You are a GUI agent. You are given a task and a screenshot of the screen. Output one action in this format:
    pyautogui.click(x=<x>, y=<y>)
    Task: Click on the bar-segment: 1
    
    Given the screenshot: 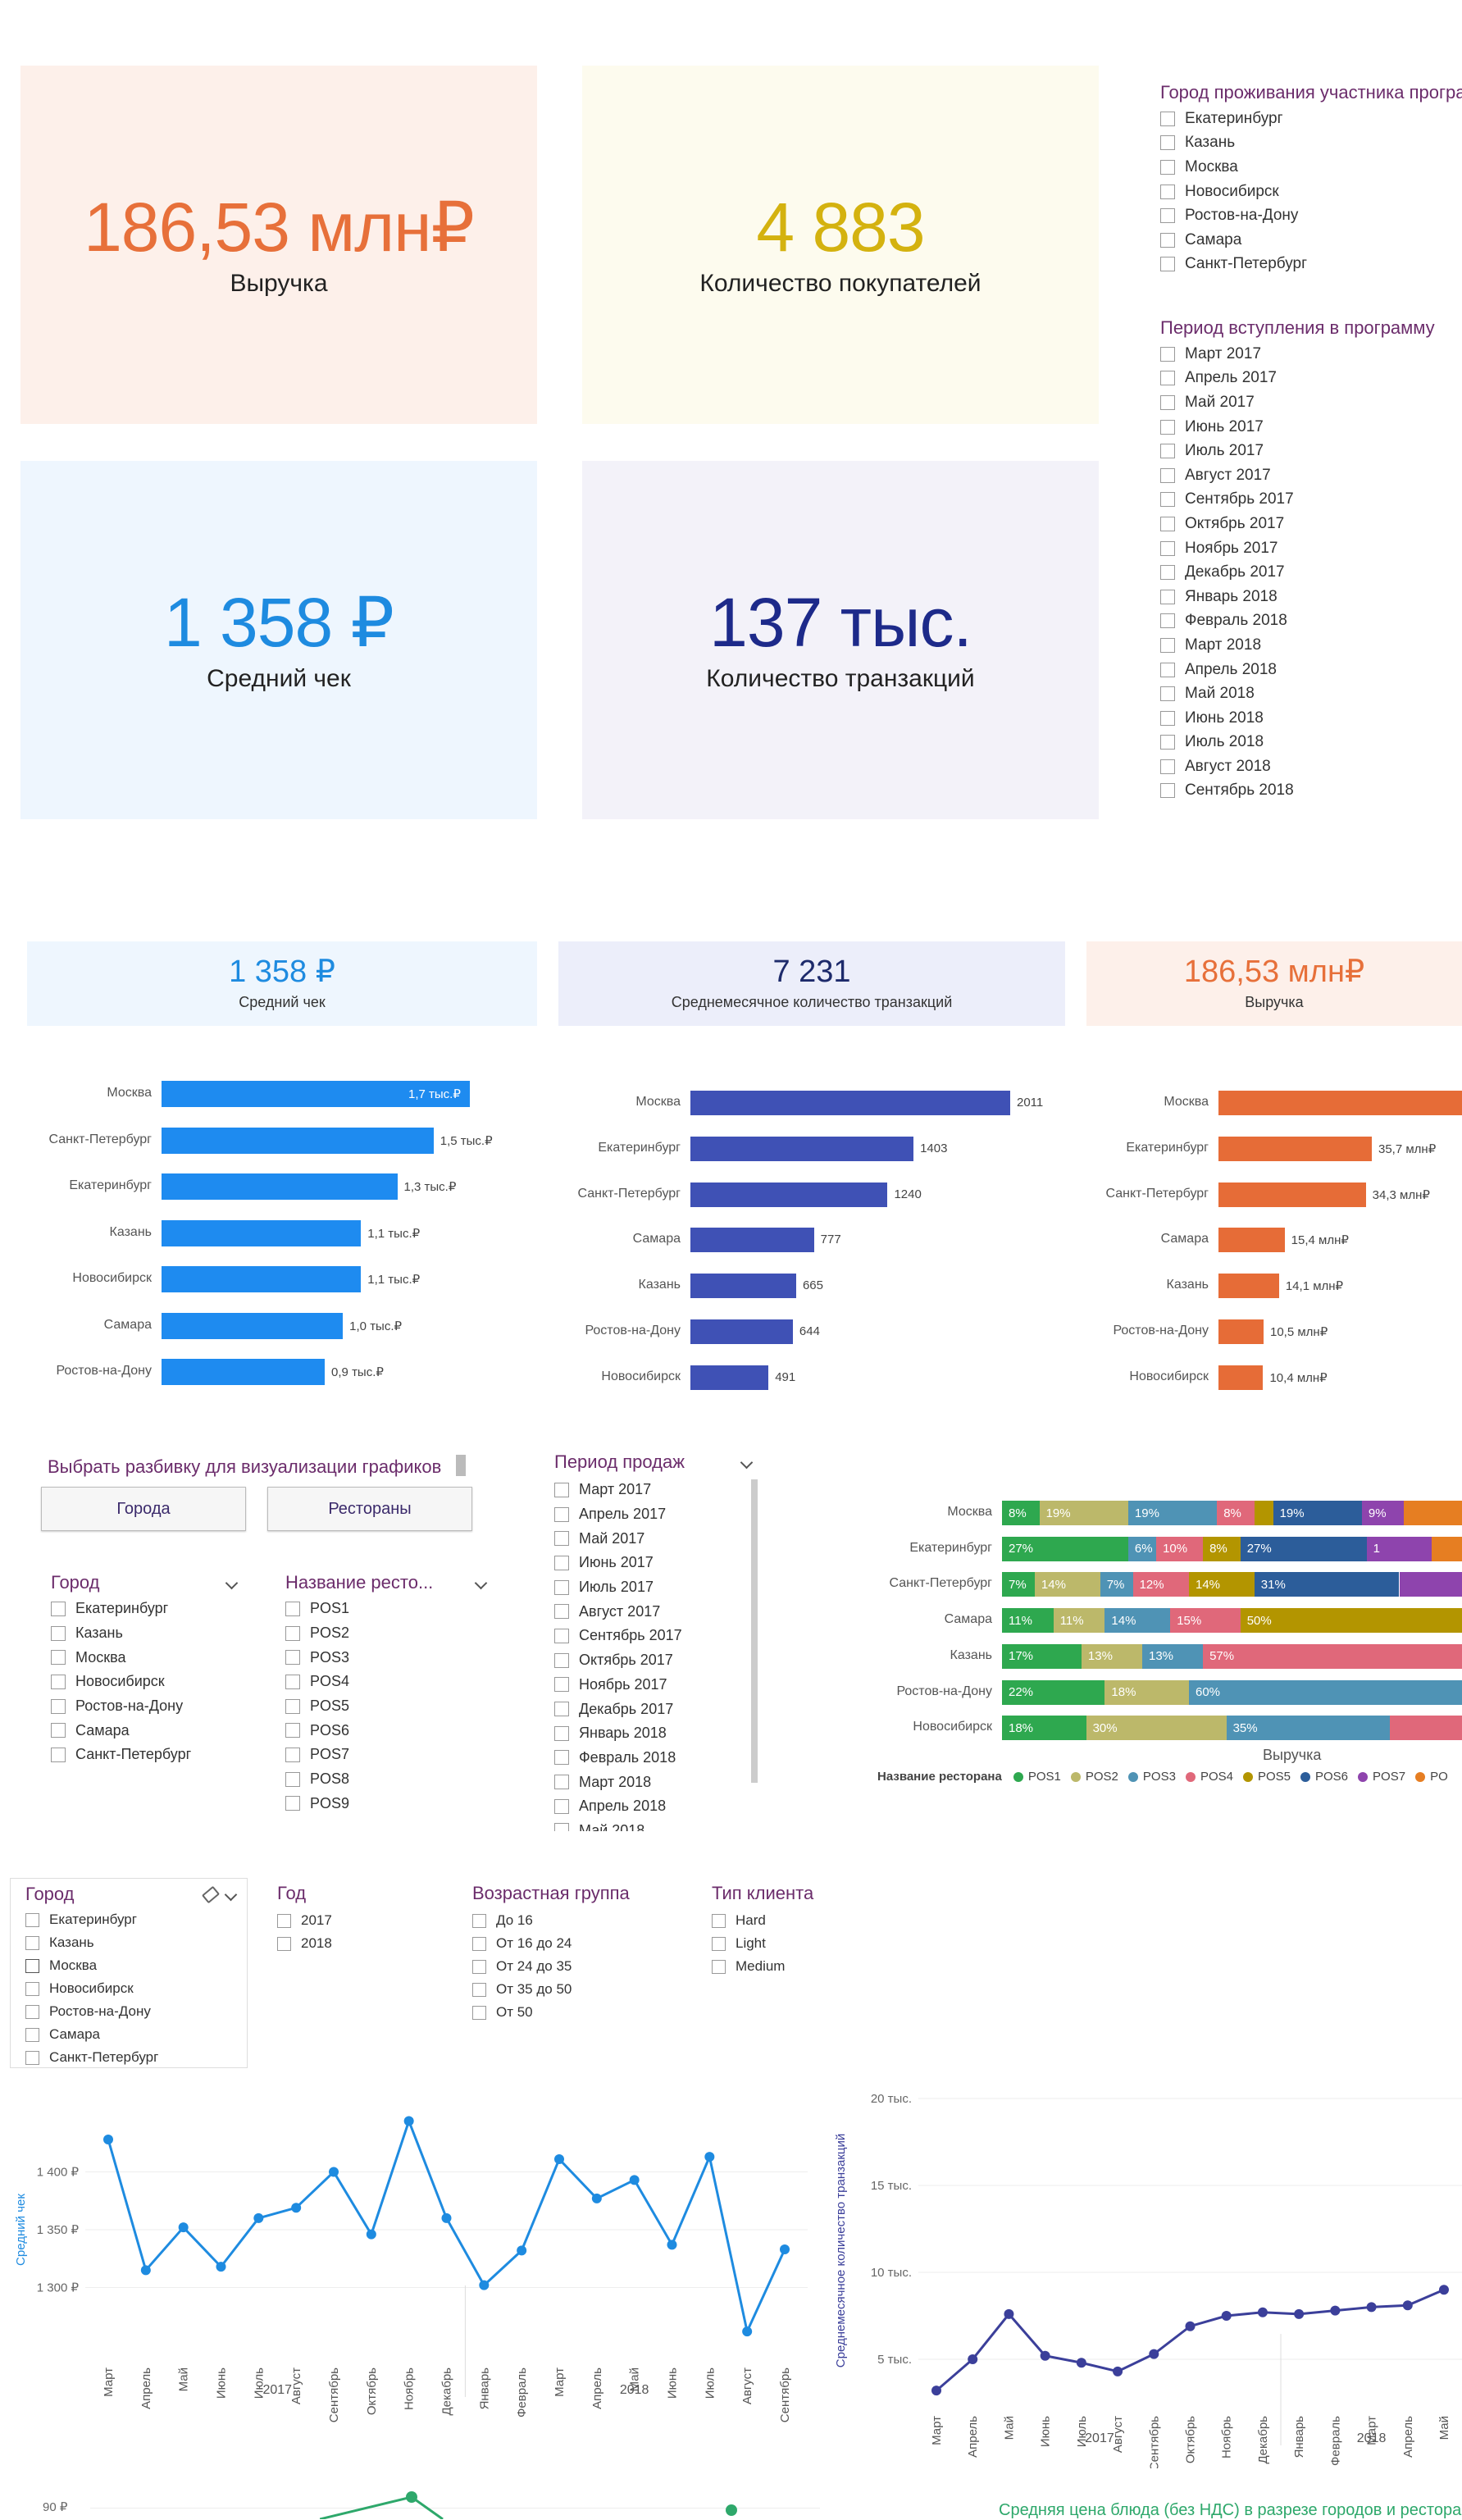 What is the action you would take?
    pyautogui.click(x=1399, y=1549)
    